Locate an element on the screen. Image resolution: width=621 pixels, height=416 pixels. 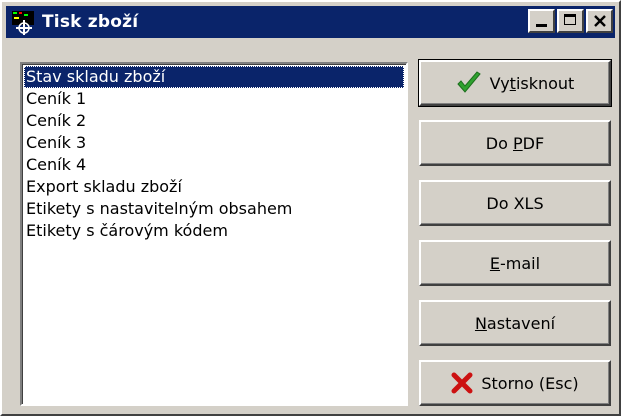
red-x-icon is located at coordinates (462, 383).